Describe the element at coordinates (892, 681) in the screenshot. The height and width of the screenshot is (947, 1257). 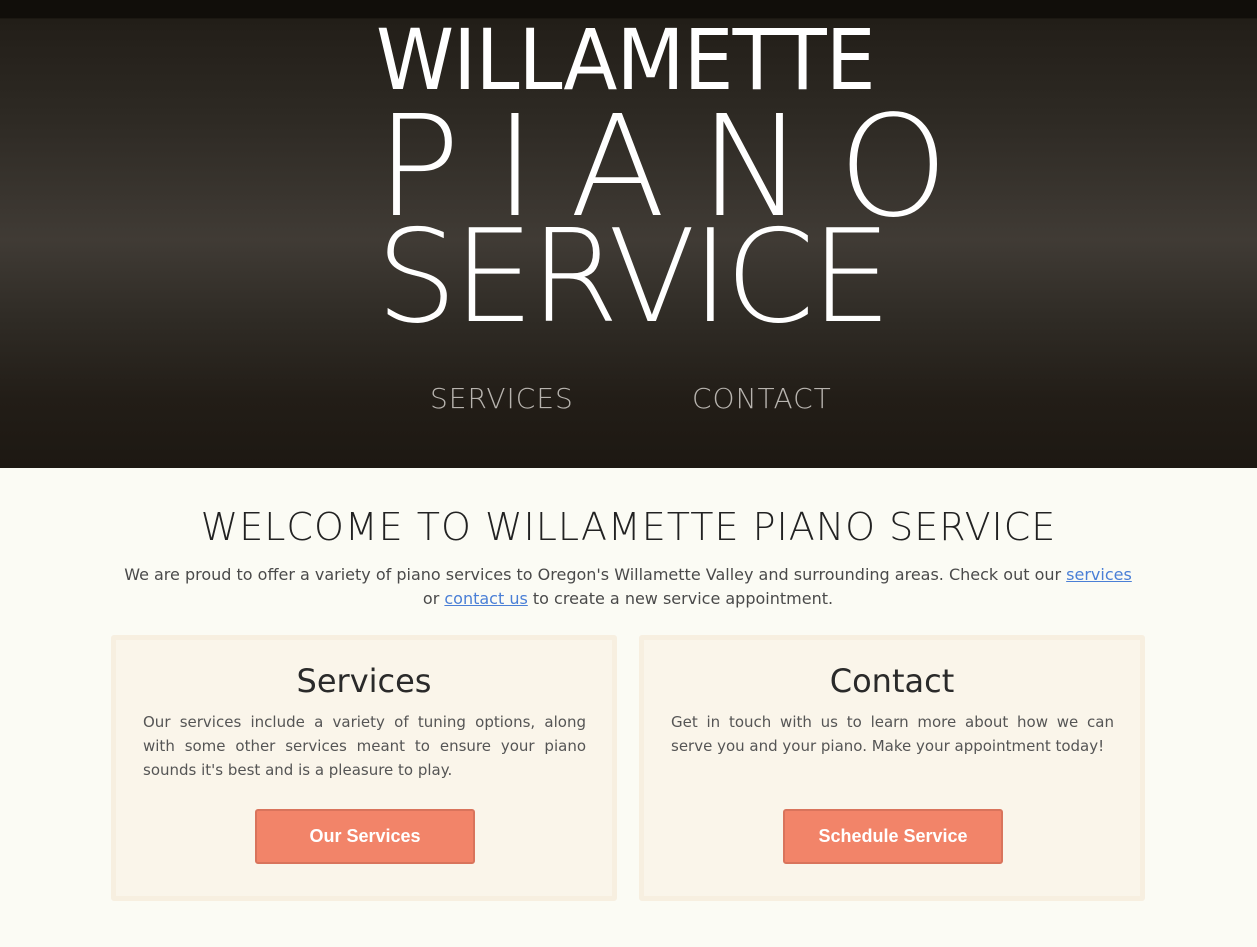
I see `contact-card-title: Contact` at that location.